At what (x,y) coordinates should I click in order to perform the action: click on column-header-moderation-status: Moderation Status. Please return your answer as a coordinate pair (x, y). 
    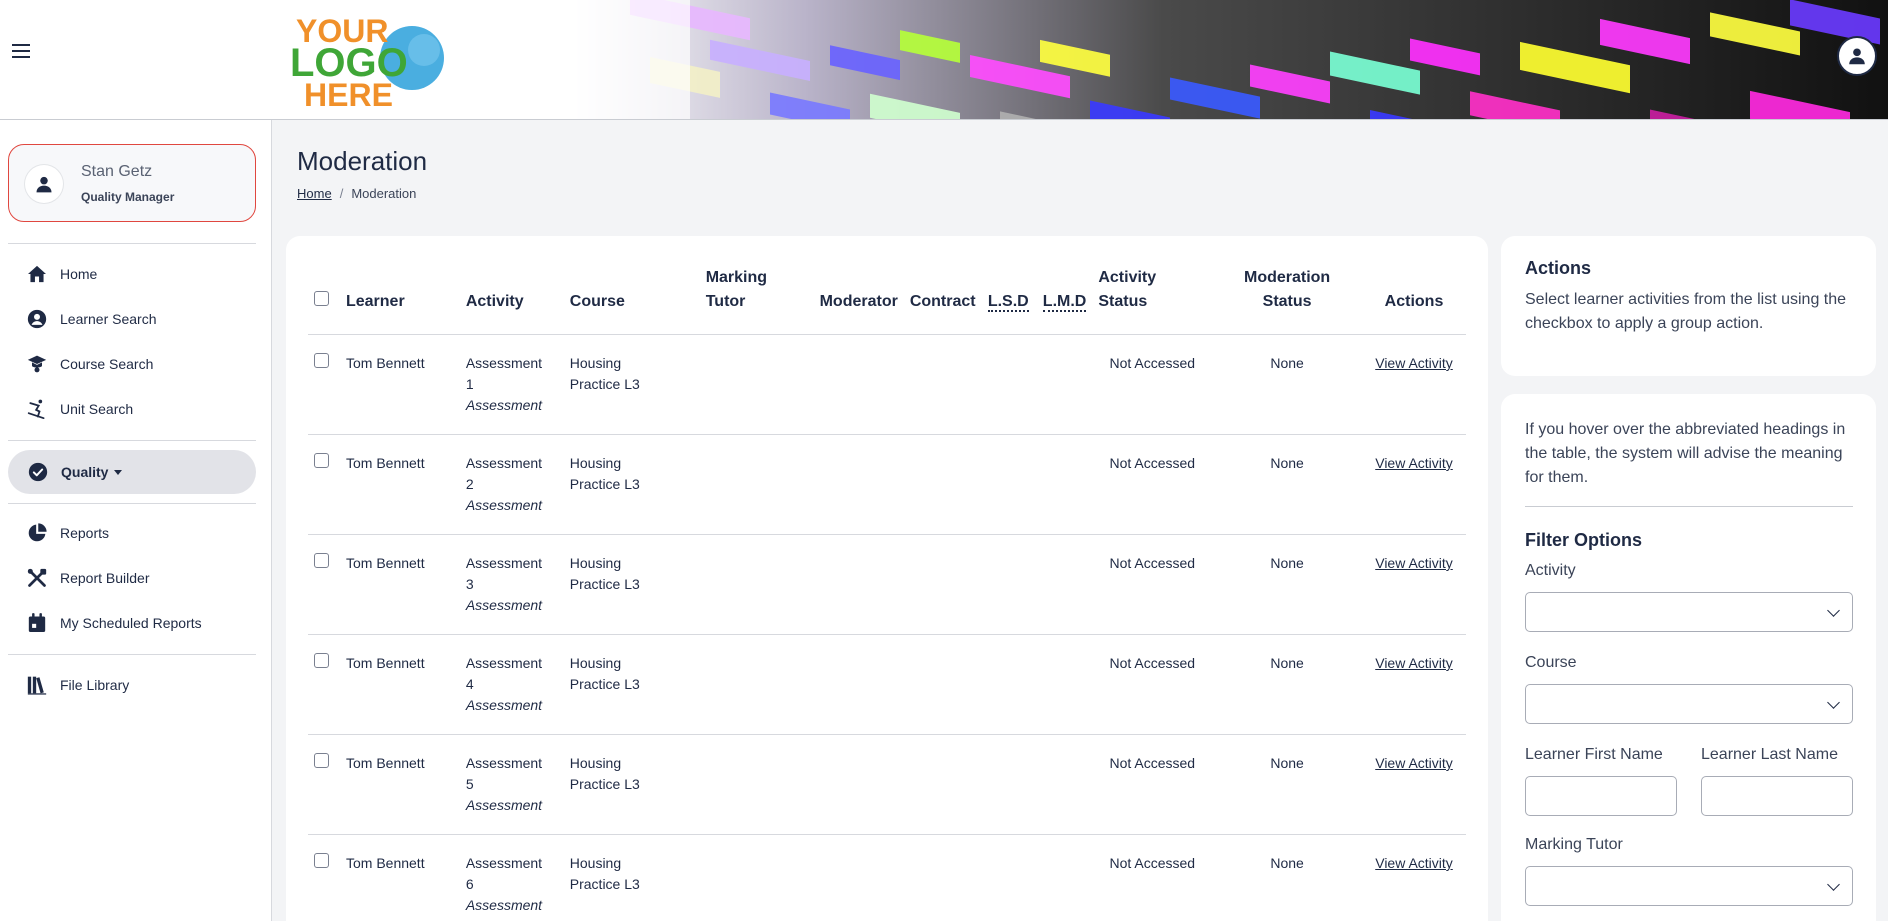
    Looking at the image, I should click on (1287, 300).